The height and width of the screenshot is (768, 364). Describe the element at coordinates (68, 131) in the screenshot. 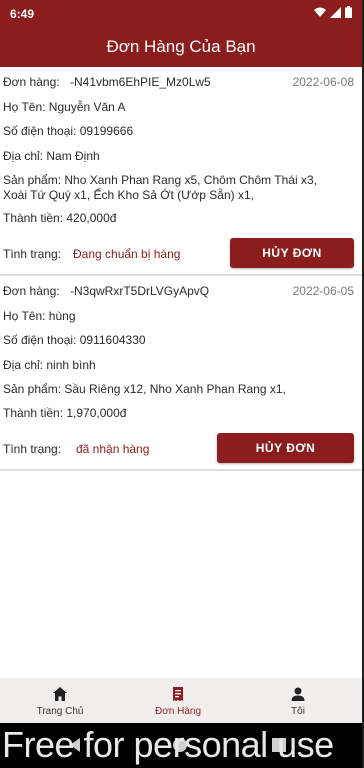

I see `customer-phone: Số điện thoại: 09199666` at that location.